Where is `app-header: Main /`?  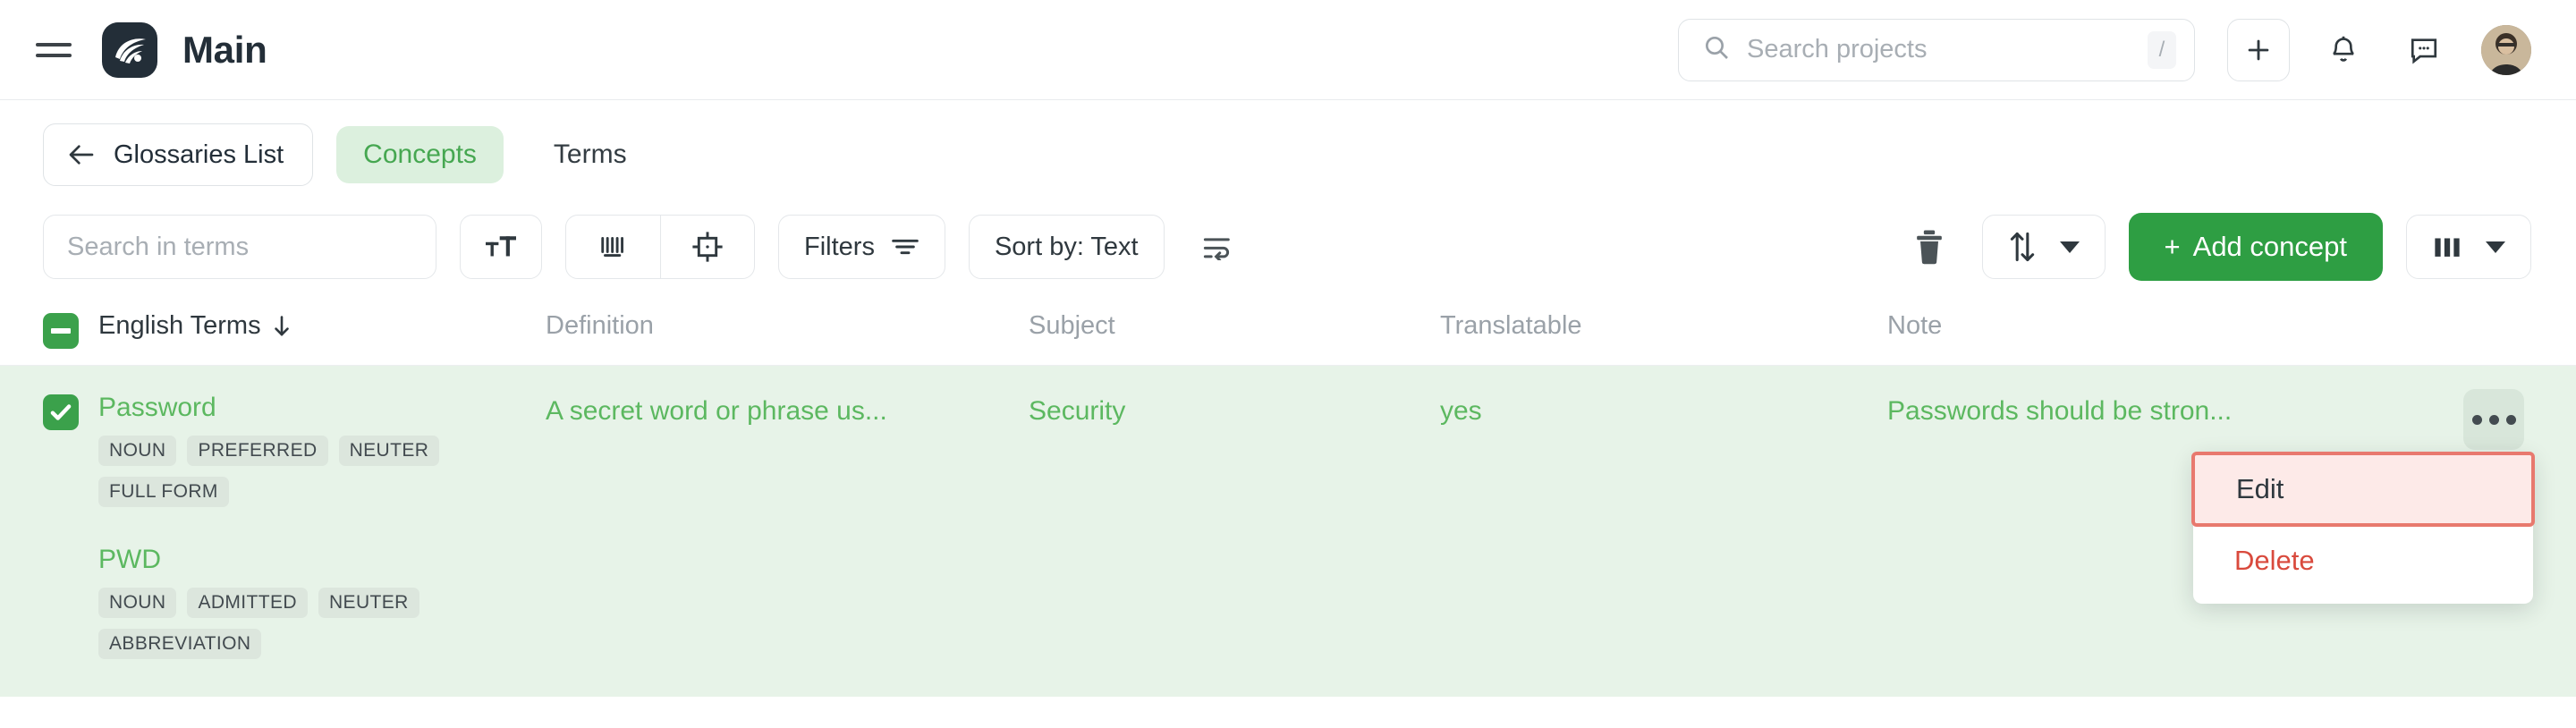 app-header: Main / is located at coordinates (1288, 50).